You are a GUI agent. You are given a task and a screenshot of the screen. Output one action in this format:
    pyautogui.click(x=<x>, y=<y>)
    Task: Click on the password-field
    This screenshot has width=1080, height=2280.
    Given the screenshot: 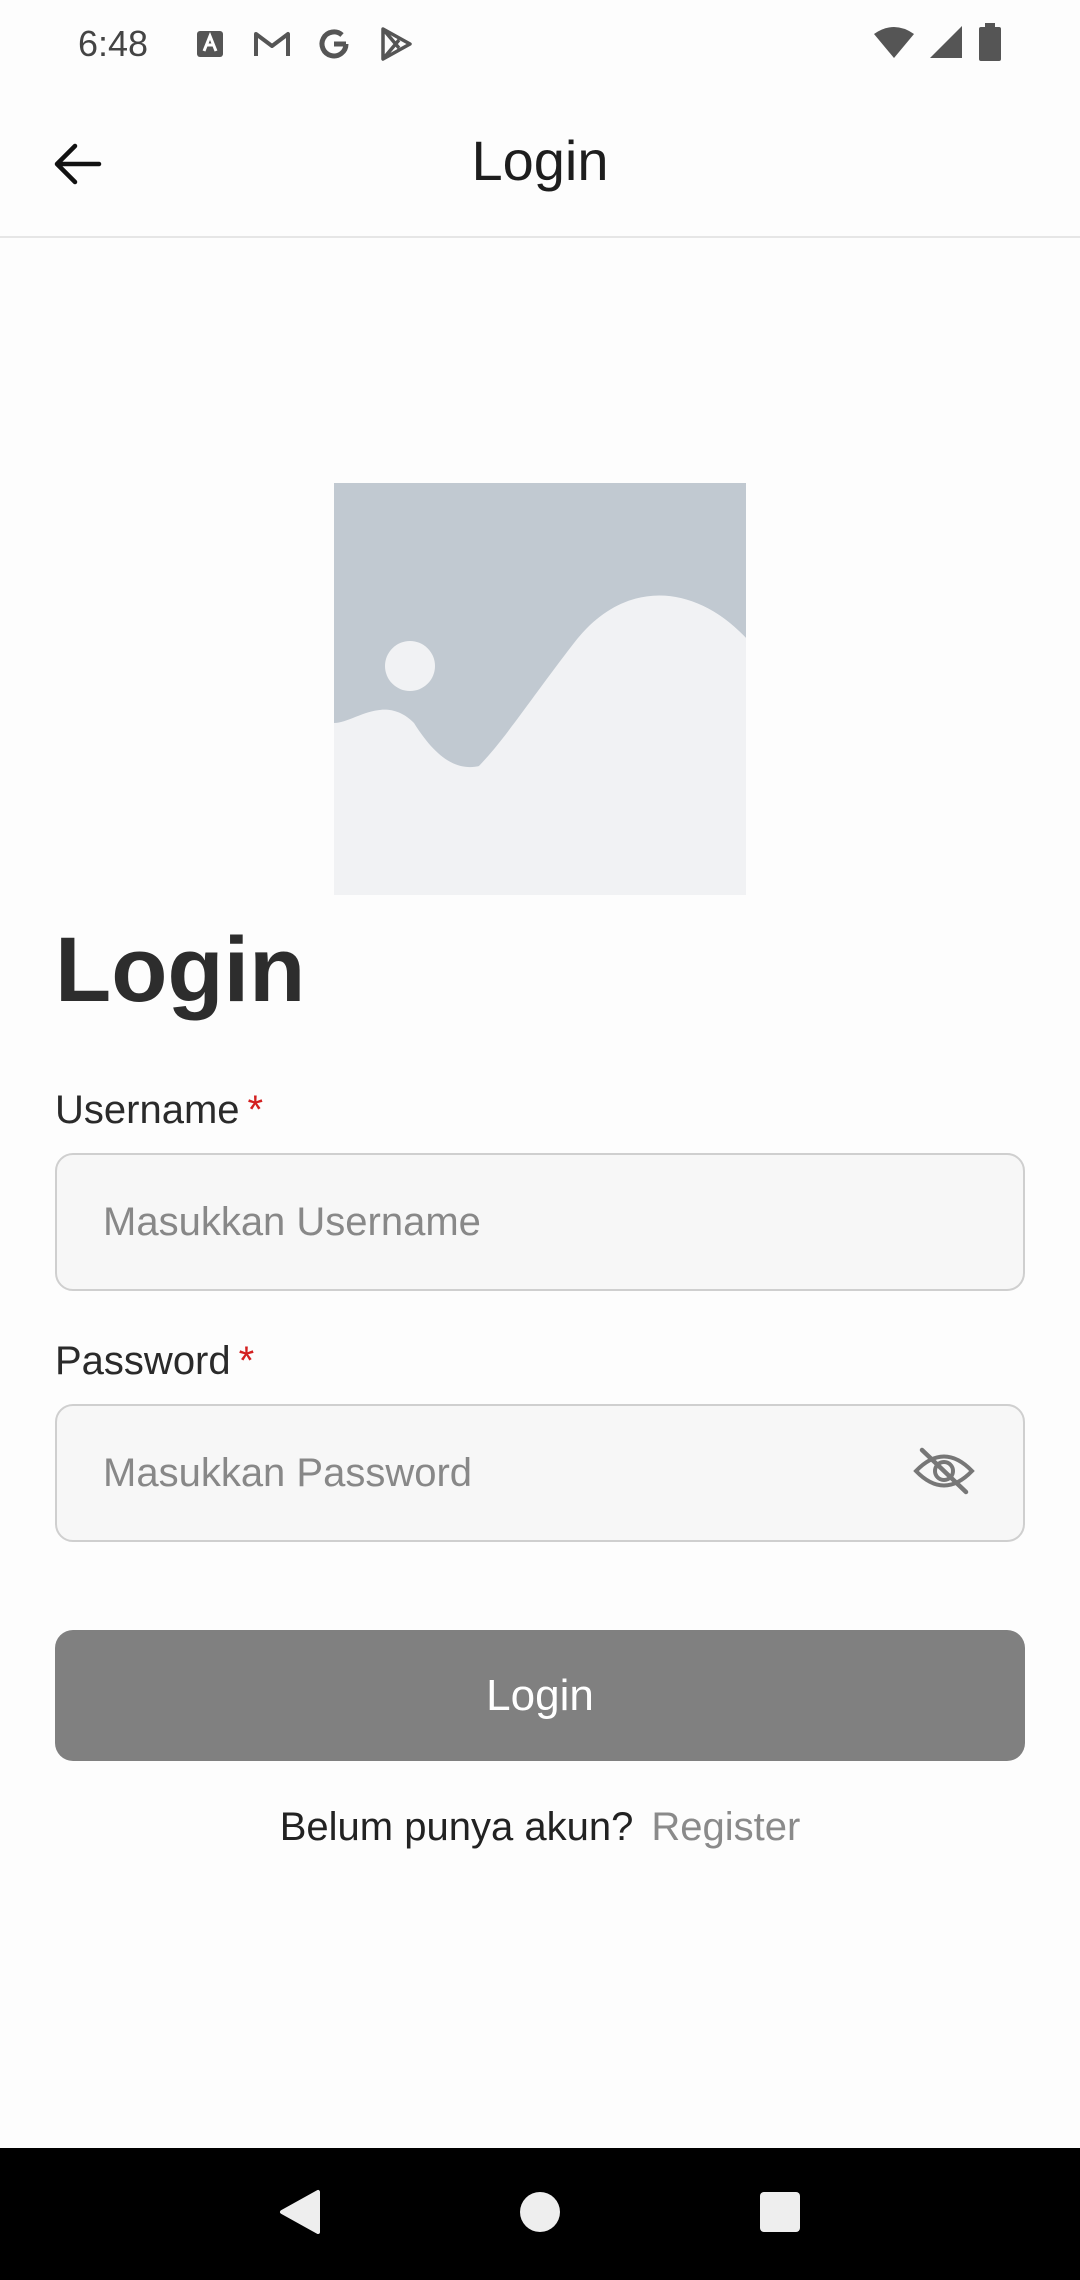 What is the action you would take?
    pyautogui.click(x=540, y=1473)
    